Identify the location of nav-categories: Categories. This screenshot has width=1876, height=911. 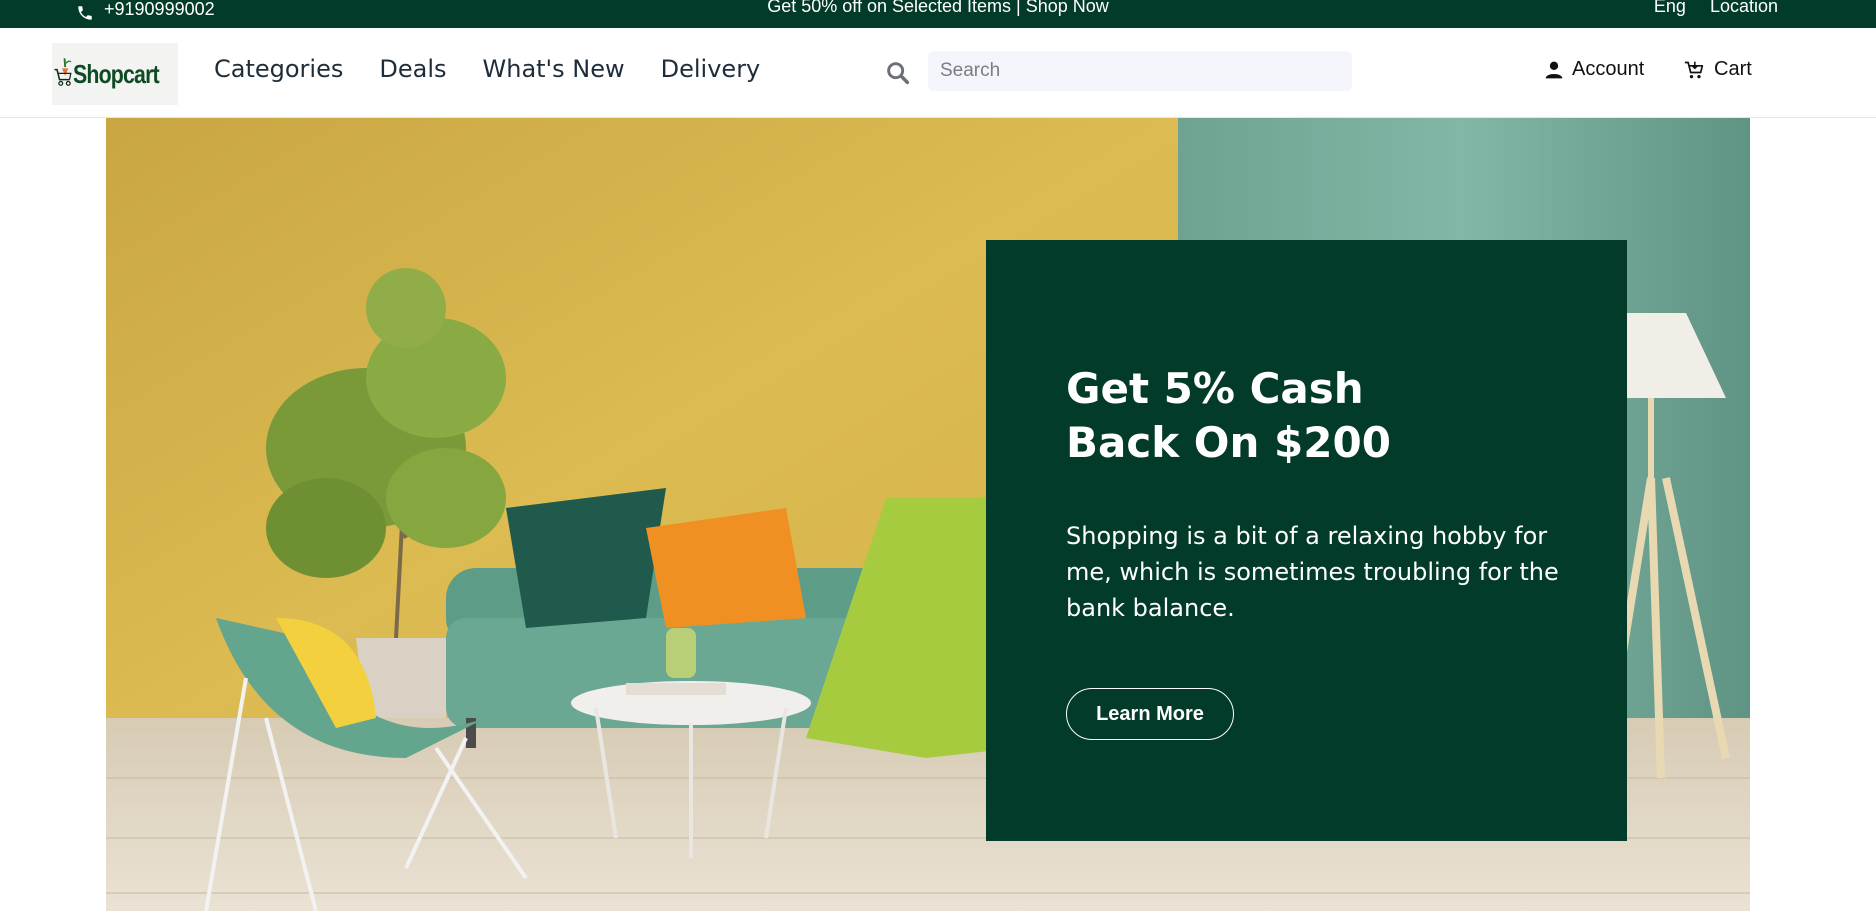
(278, 69).